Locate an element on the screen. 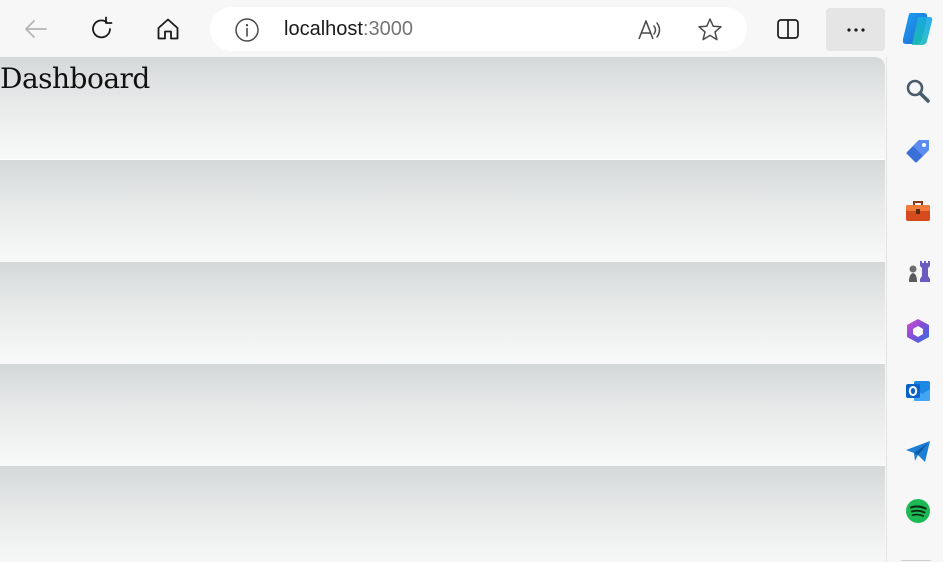 This screenshot has height=562, width=943. sidebar-divider is located at coordinates (916, 560).